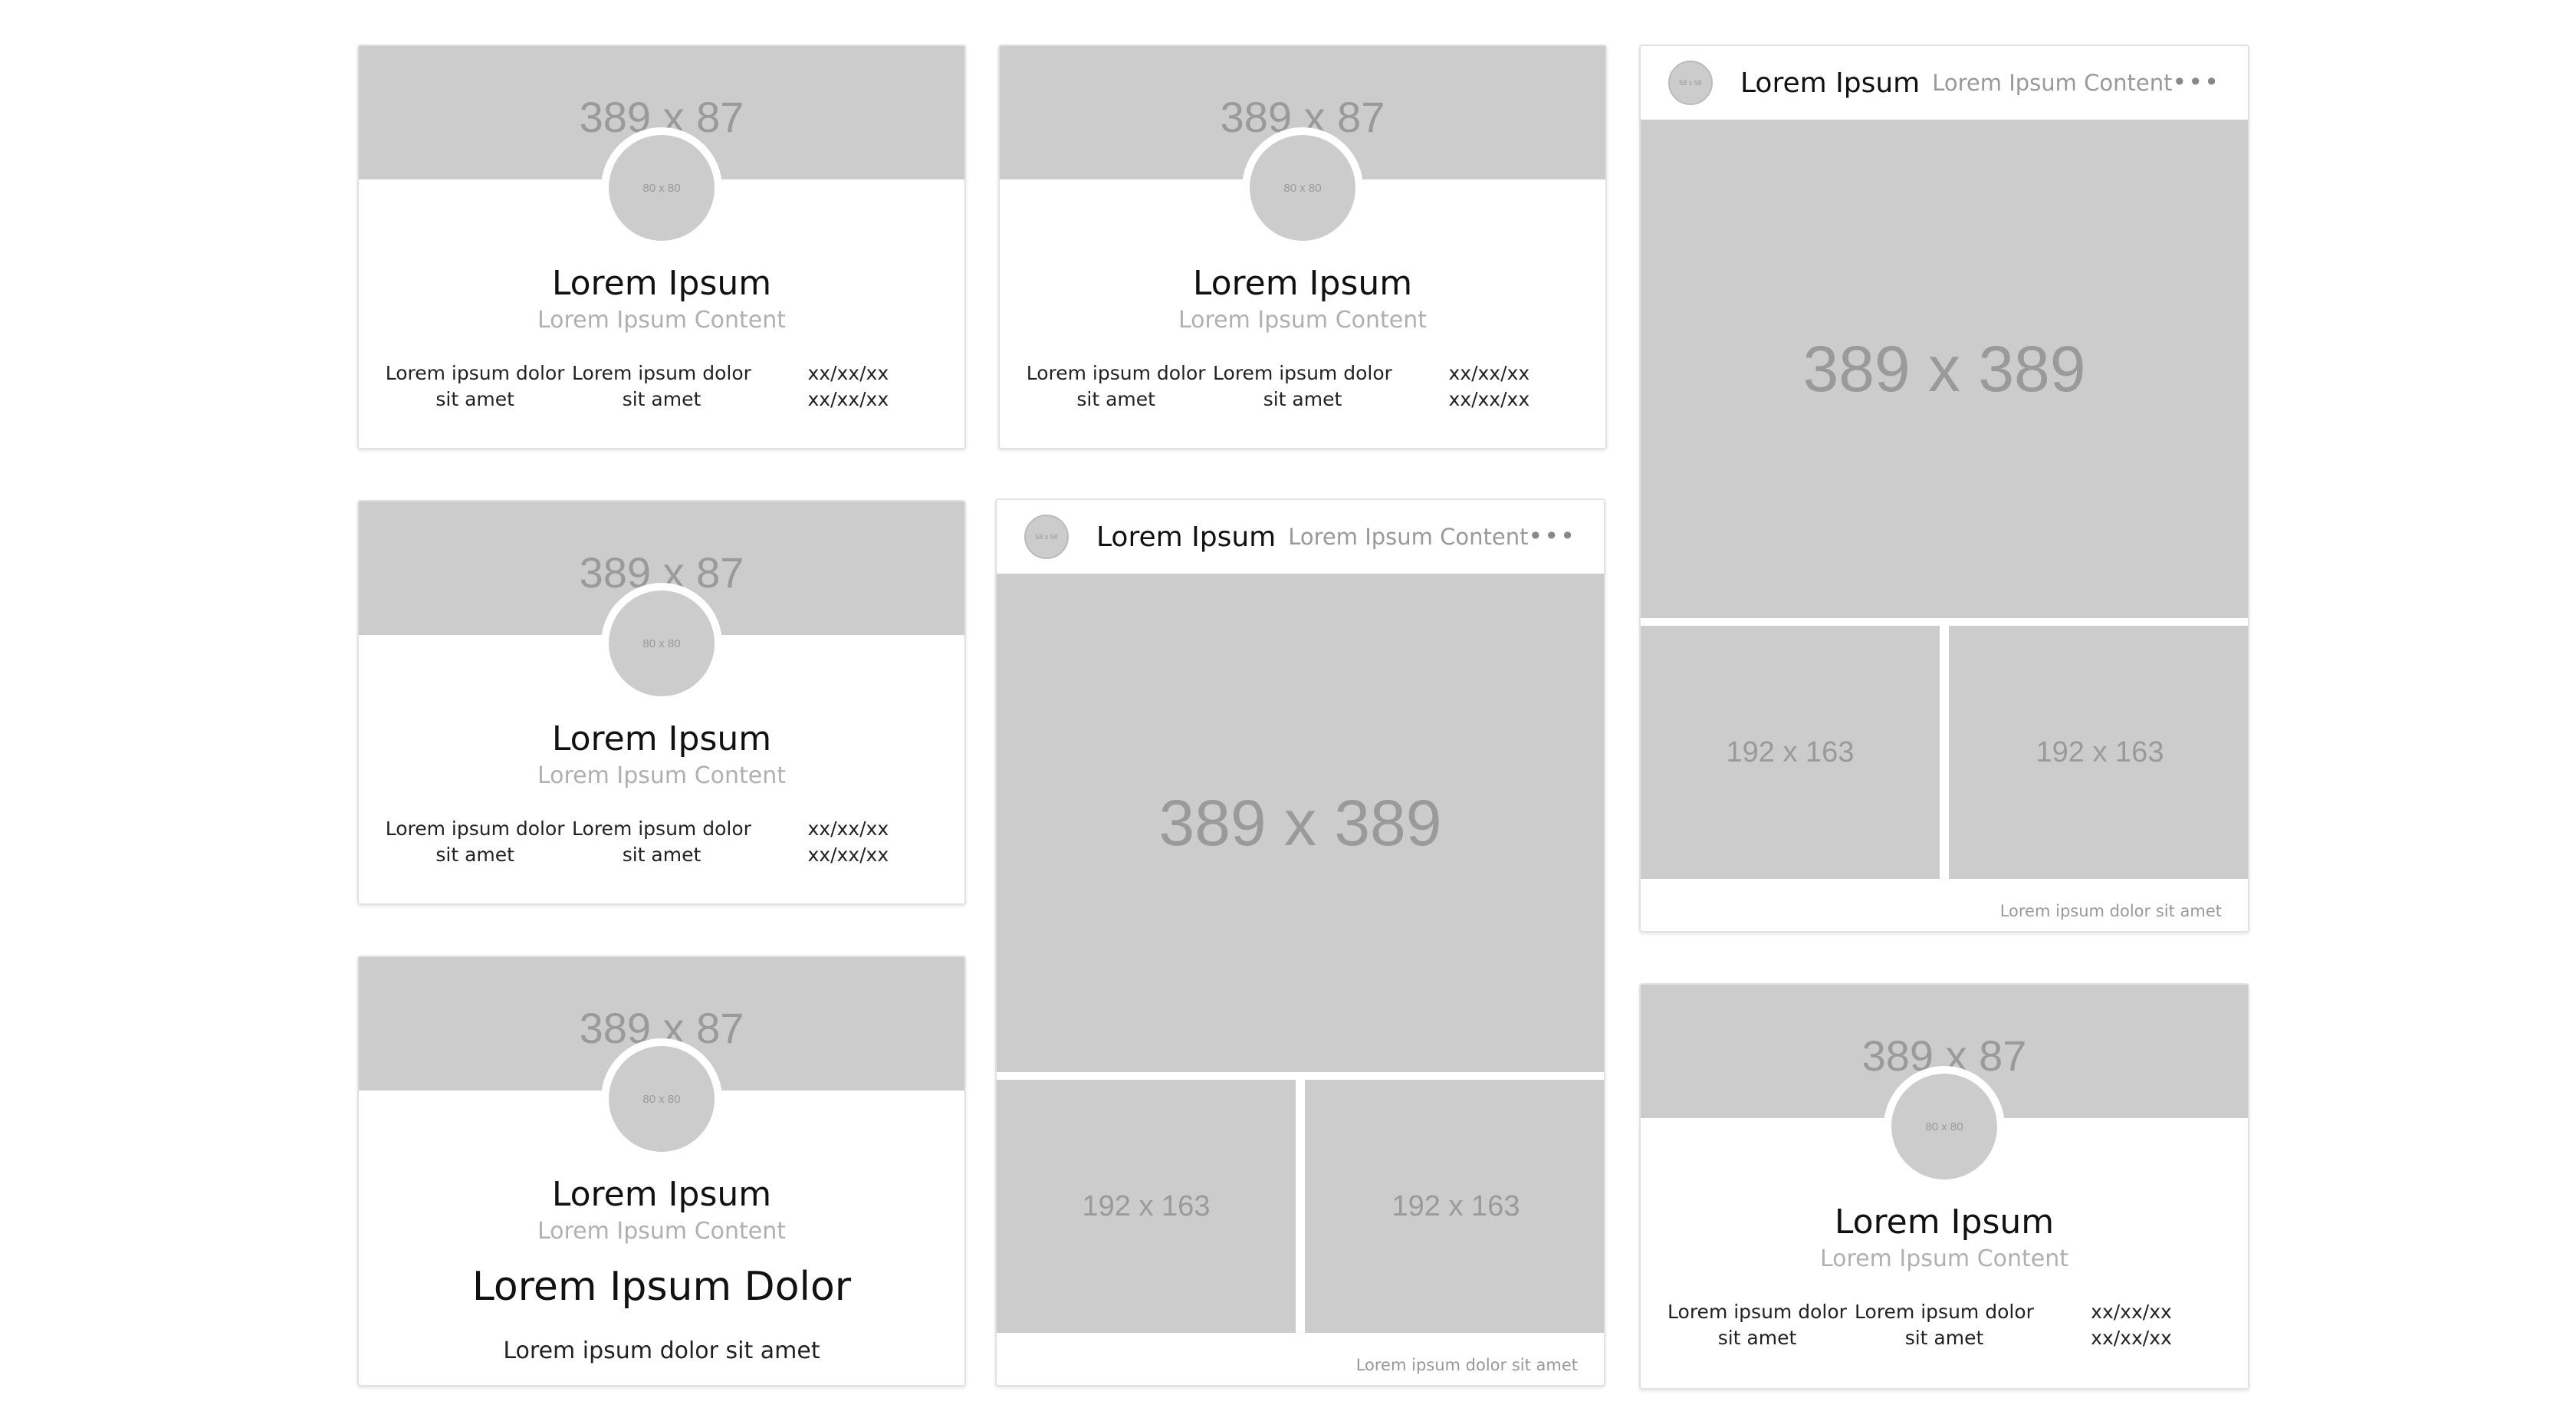 This screenshot has width=2576, height=1408. Describe the element at coordinates (662, 1287) in the screenshot. I see `profile-heading: Lorem Ipsum Dolor` at that location.